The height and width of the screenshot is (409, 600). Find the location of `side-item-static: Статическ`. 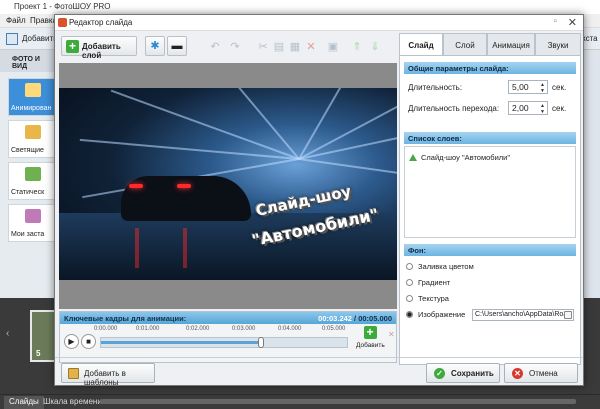

side-item-static: Статическ is located at coordinates (32, 181).